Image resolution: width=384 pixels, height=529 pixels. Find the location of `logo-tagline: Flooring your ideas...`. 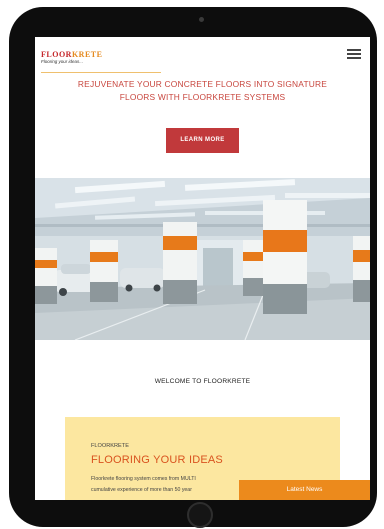

logo-tagline: Flooring your ideas... is located at coordinates (62, 61).